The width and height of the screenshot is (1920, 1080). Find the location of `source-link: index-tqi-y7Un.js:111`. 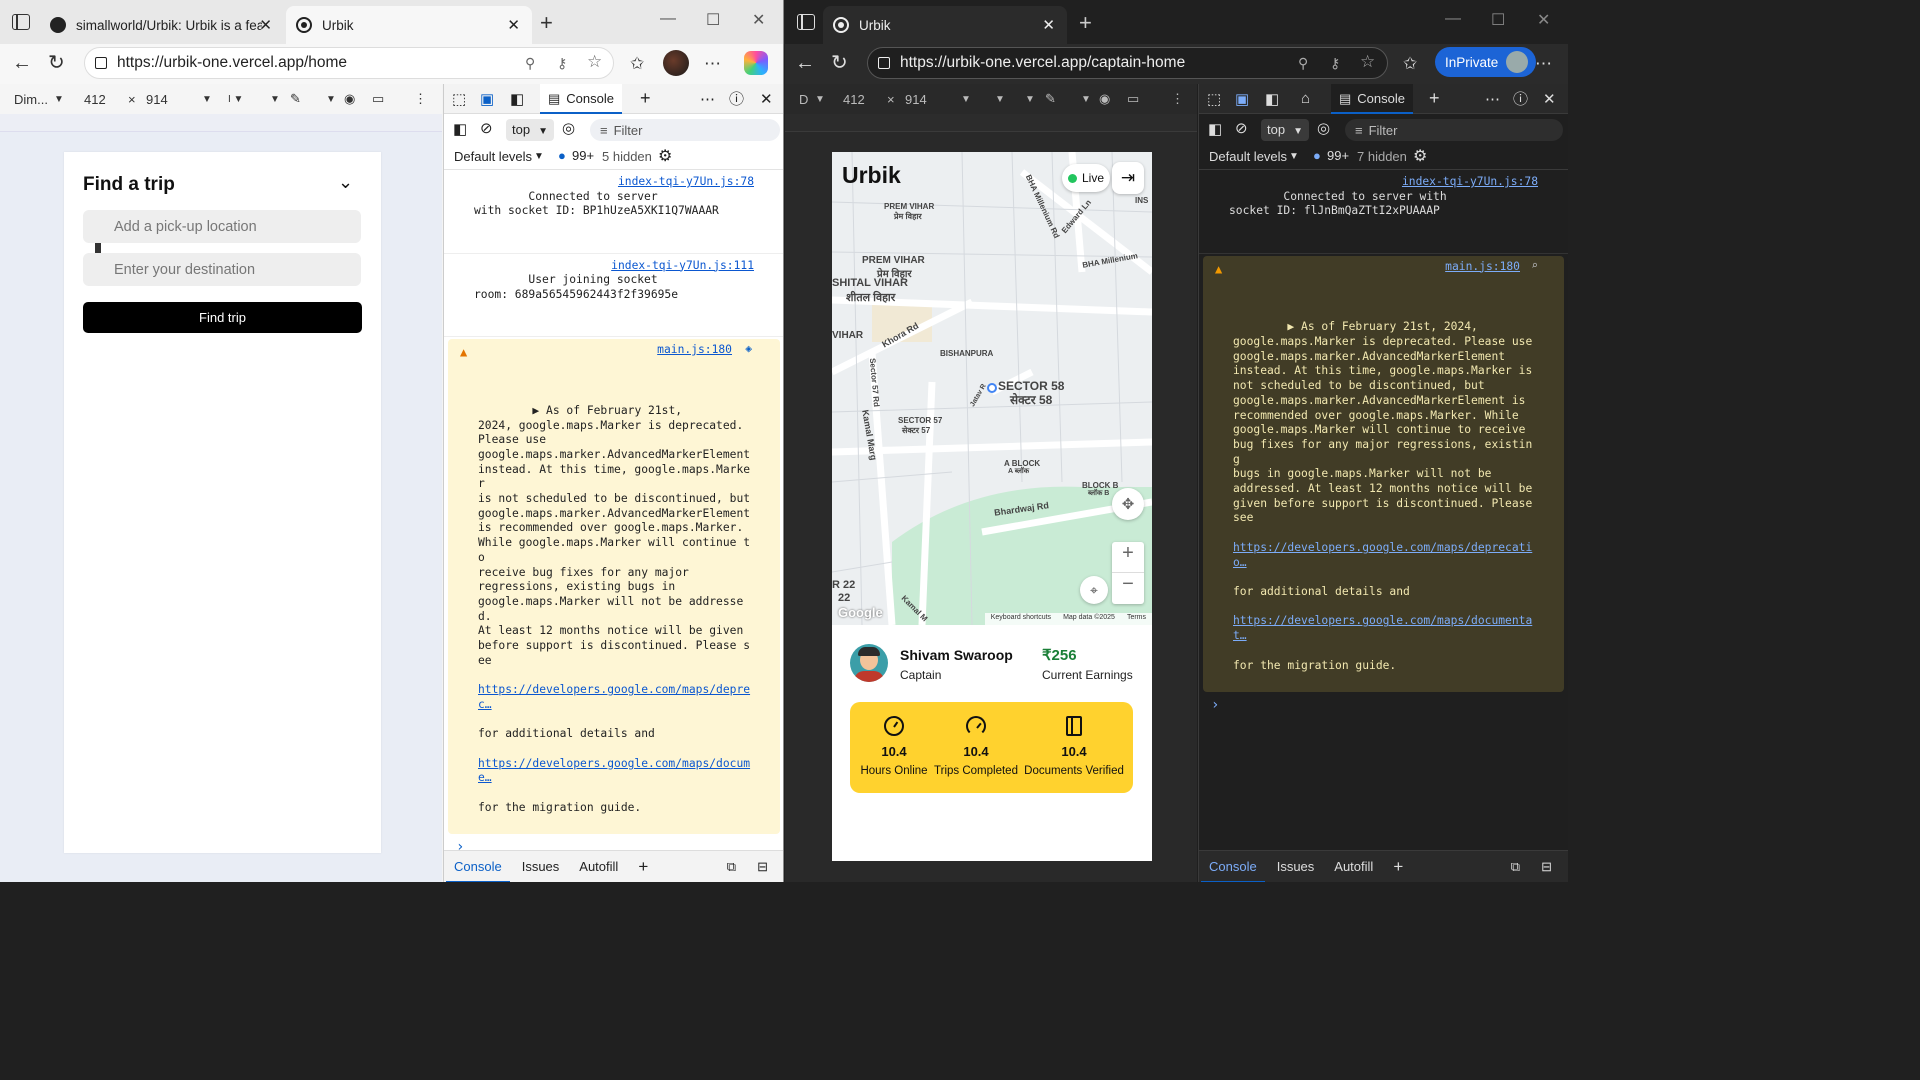

source-link: index-tqi-y7Un.js:111 is located at coordinates (682, 266).